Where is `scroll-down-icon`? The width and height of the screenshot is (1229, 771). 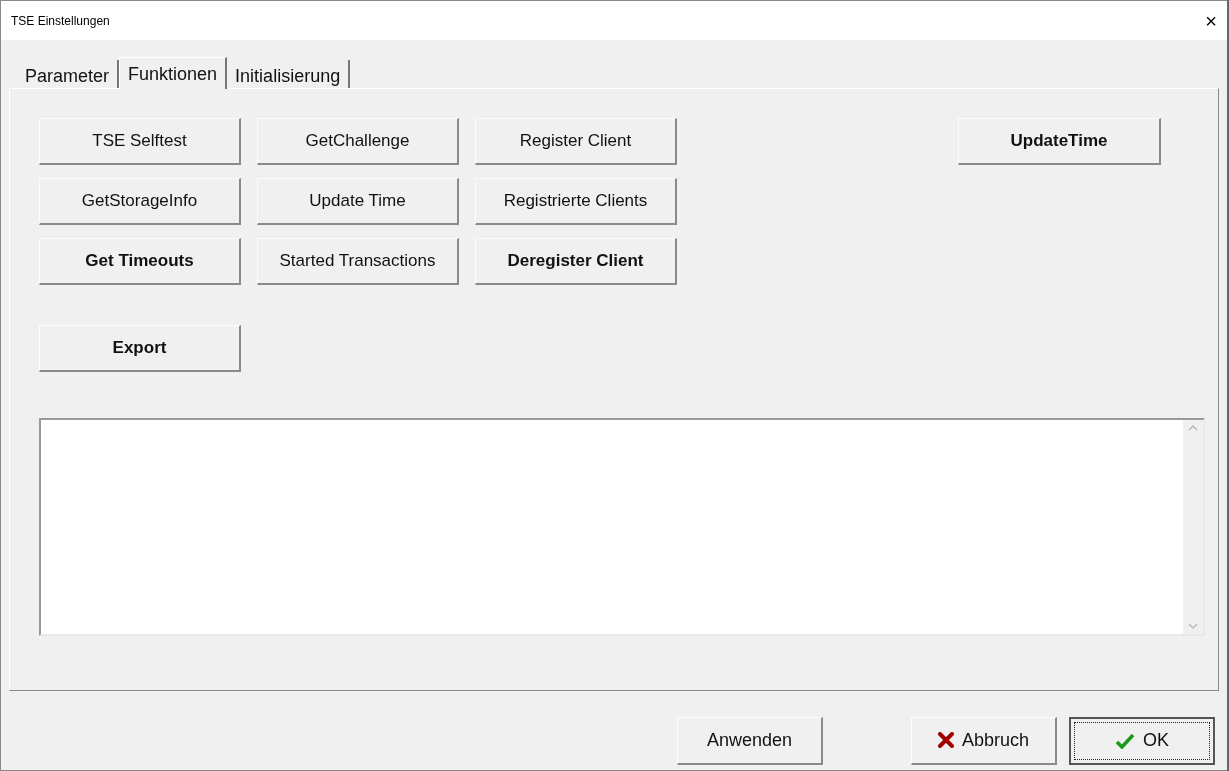 scroll-down-icon is located at coordinates (1193, 626).